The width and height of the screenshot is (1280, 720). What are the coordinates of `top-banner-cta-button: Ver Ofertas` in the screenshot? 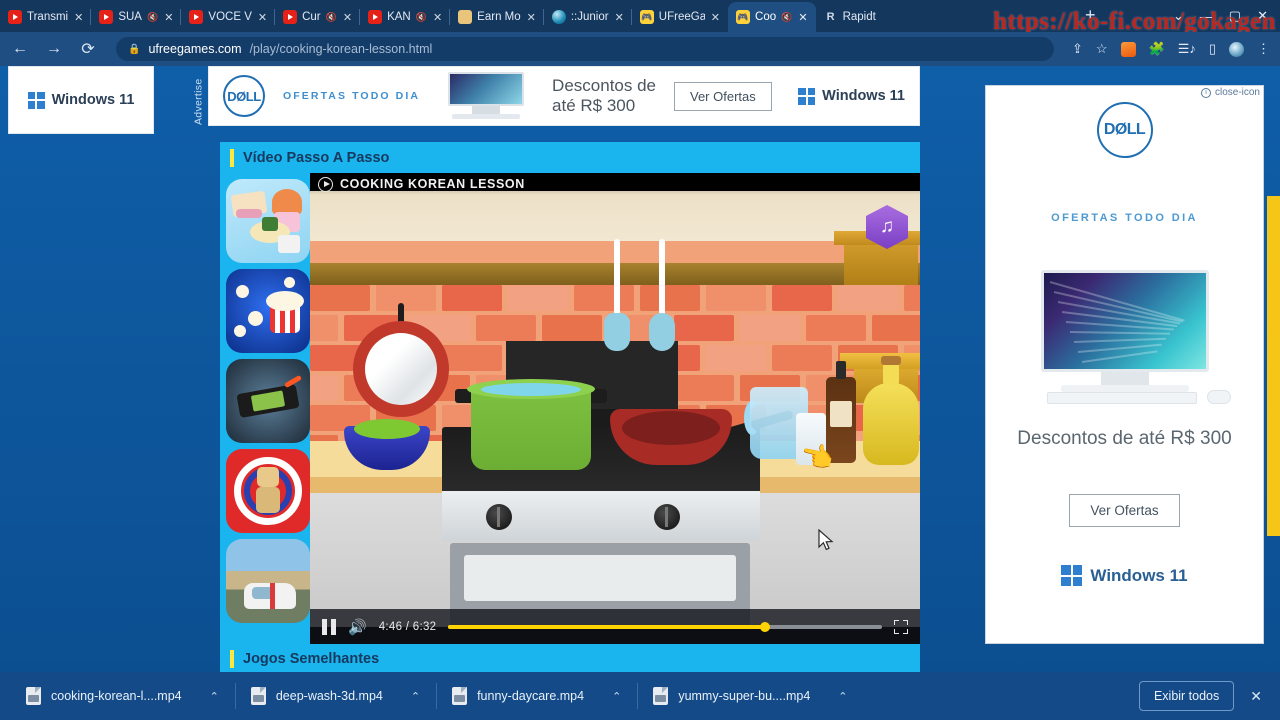 It's located at (723, 96).